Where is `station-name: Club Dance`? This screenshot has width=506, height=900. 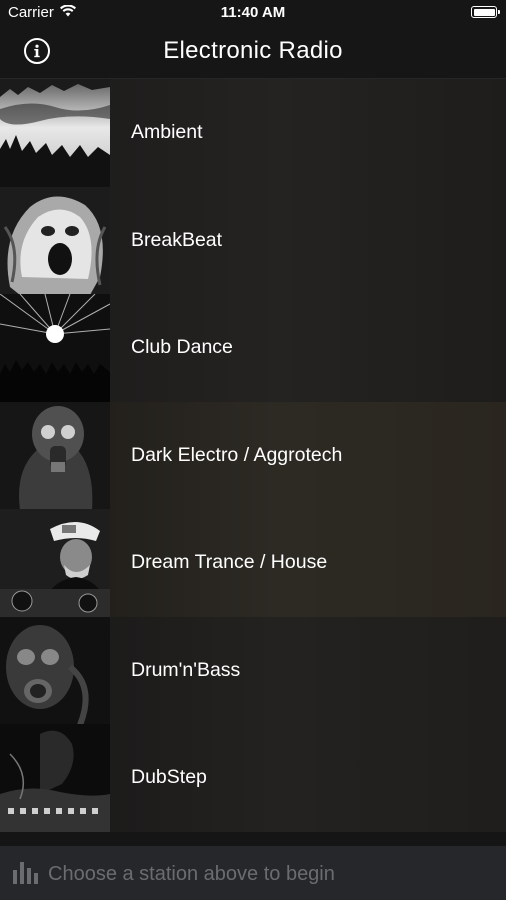 station-name: Club Dance is located at coordinates (182, 347).